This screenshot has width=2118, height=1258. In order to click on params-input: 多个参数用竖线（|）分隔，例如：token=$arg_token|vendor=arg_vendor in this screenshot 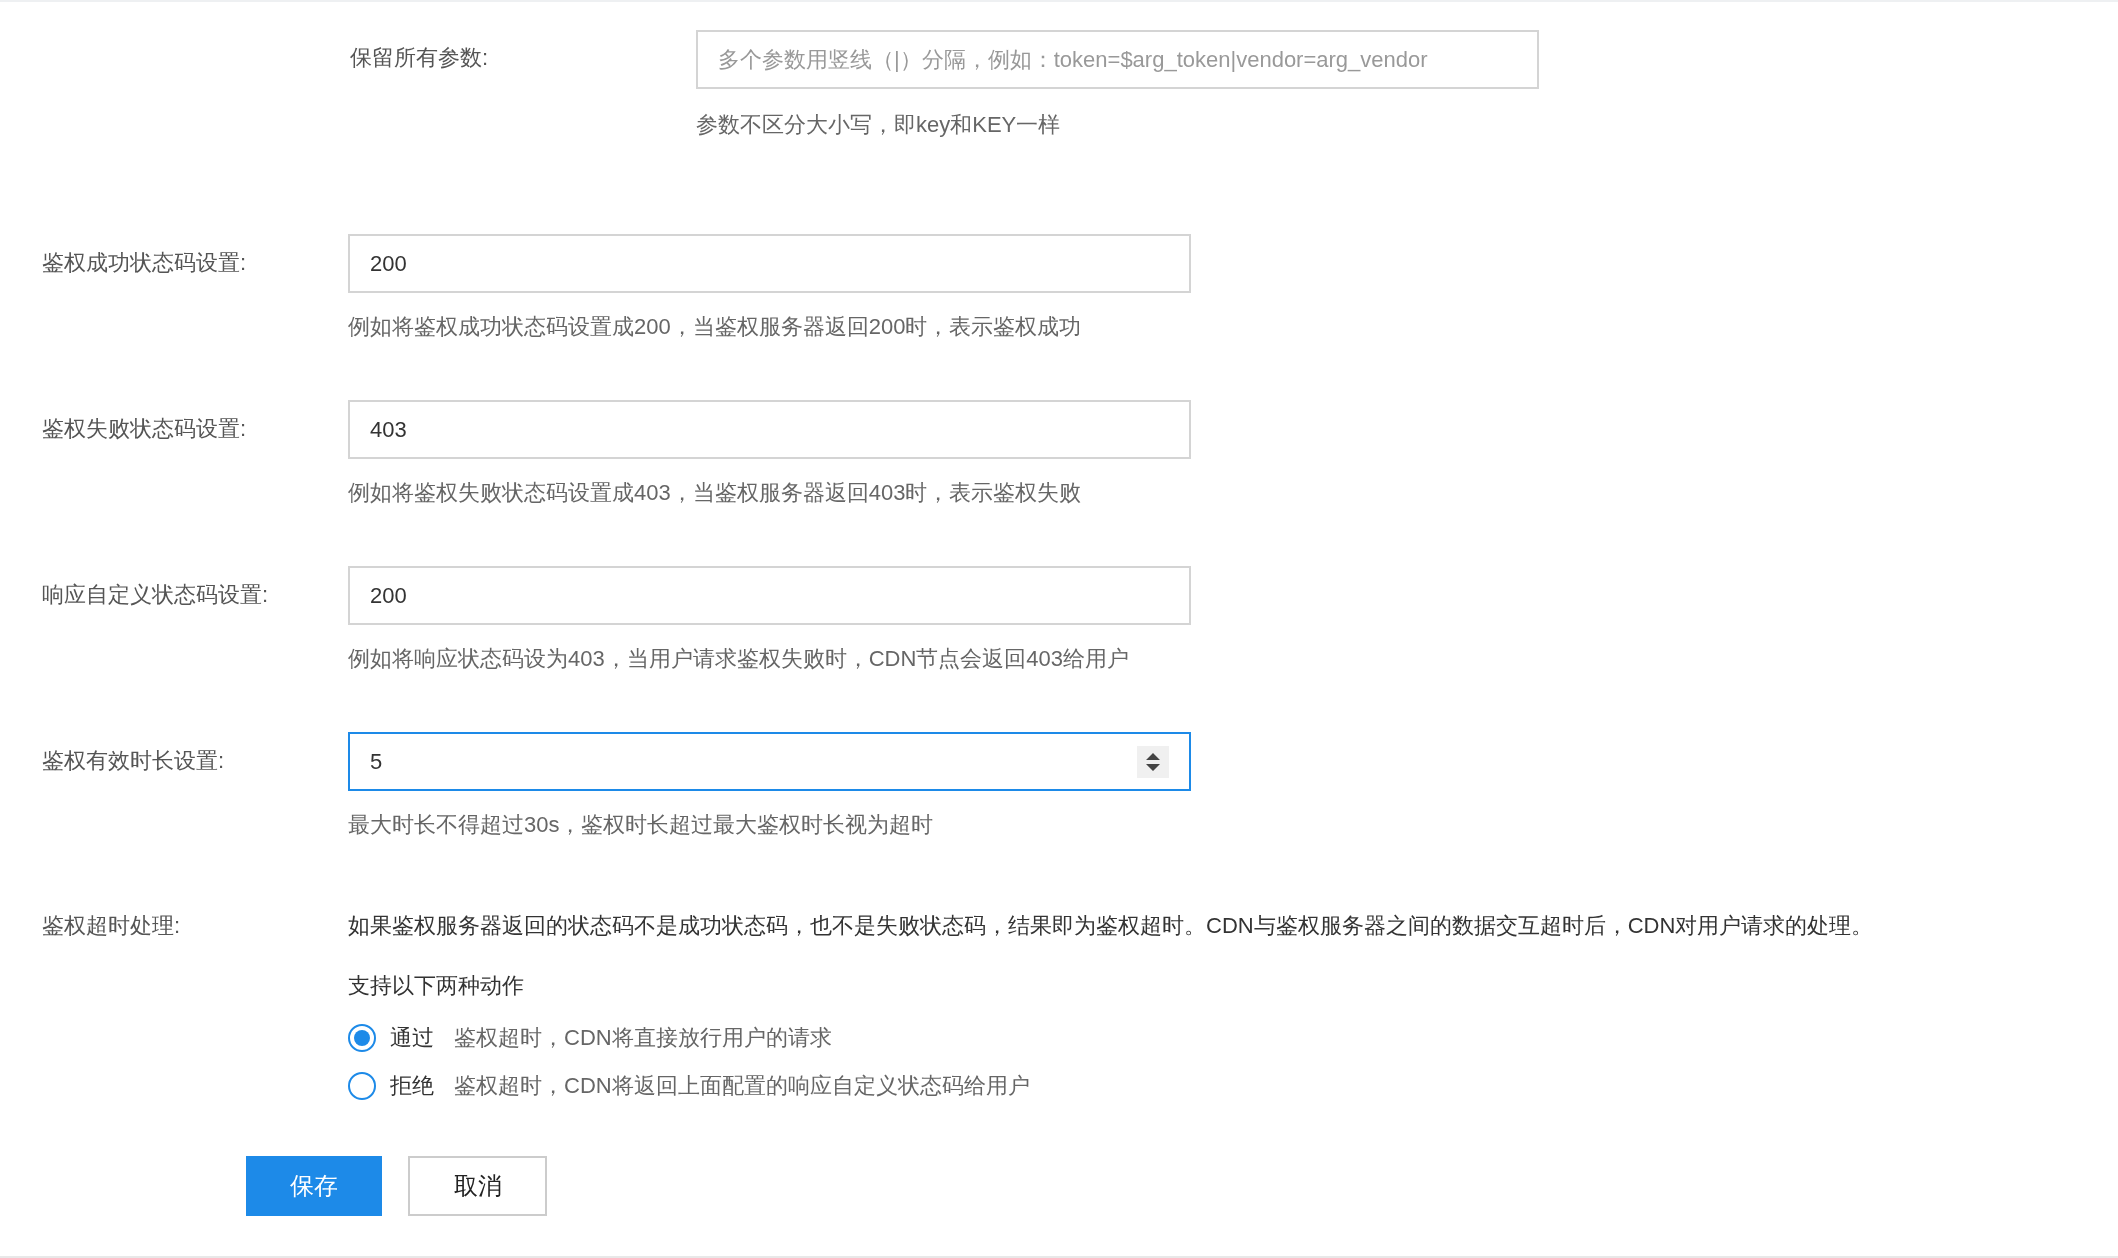, I will do `click(1117, 59)`.